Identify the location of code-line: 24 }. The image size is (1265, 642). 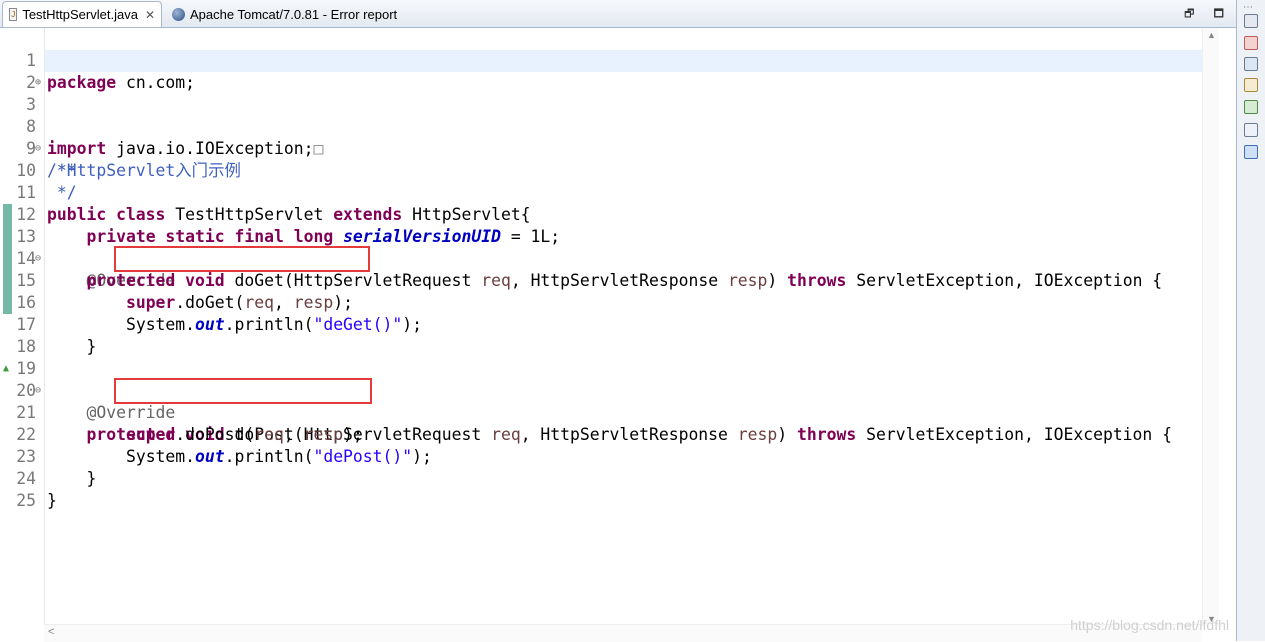
(609, 478).